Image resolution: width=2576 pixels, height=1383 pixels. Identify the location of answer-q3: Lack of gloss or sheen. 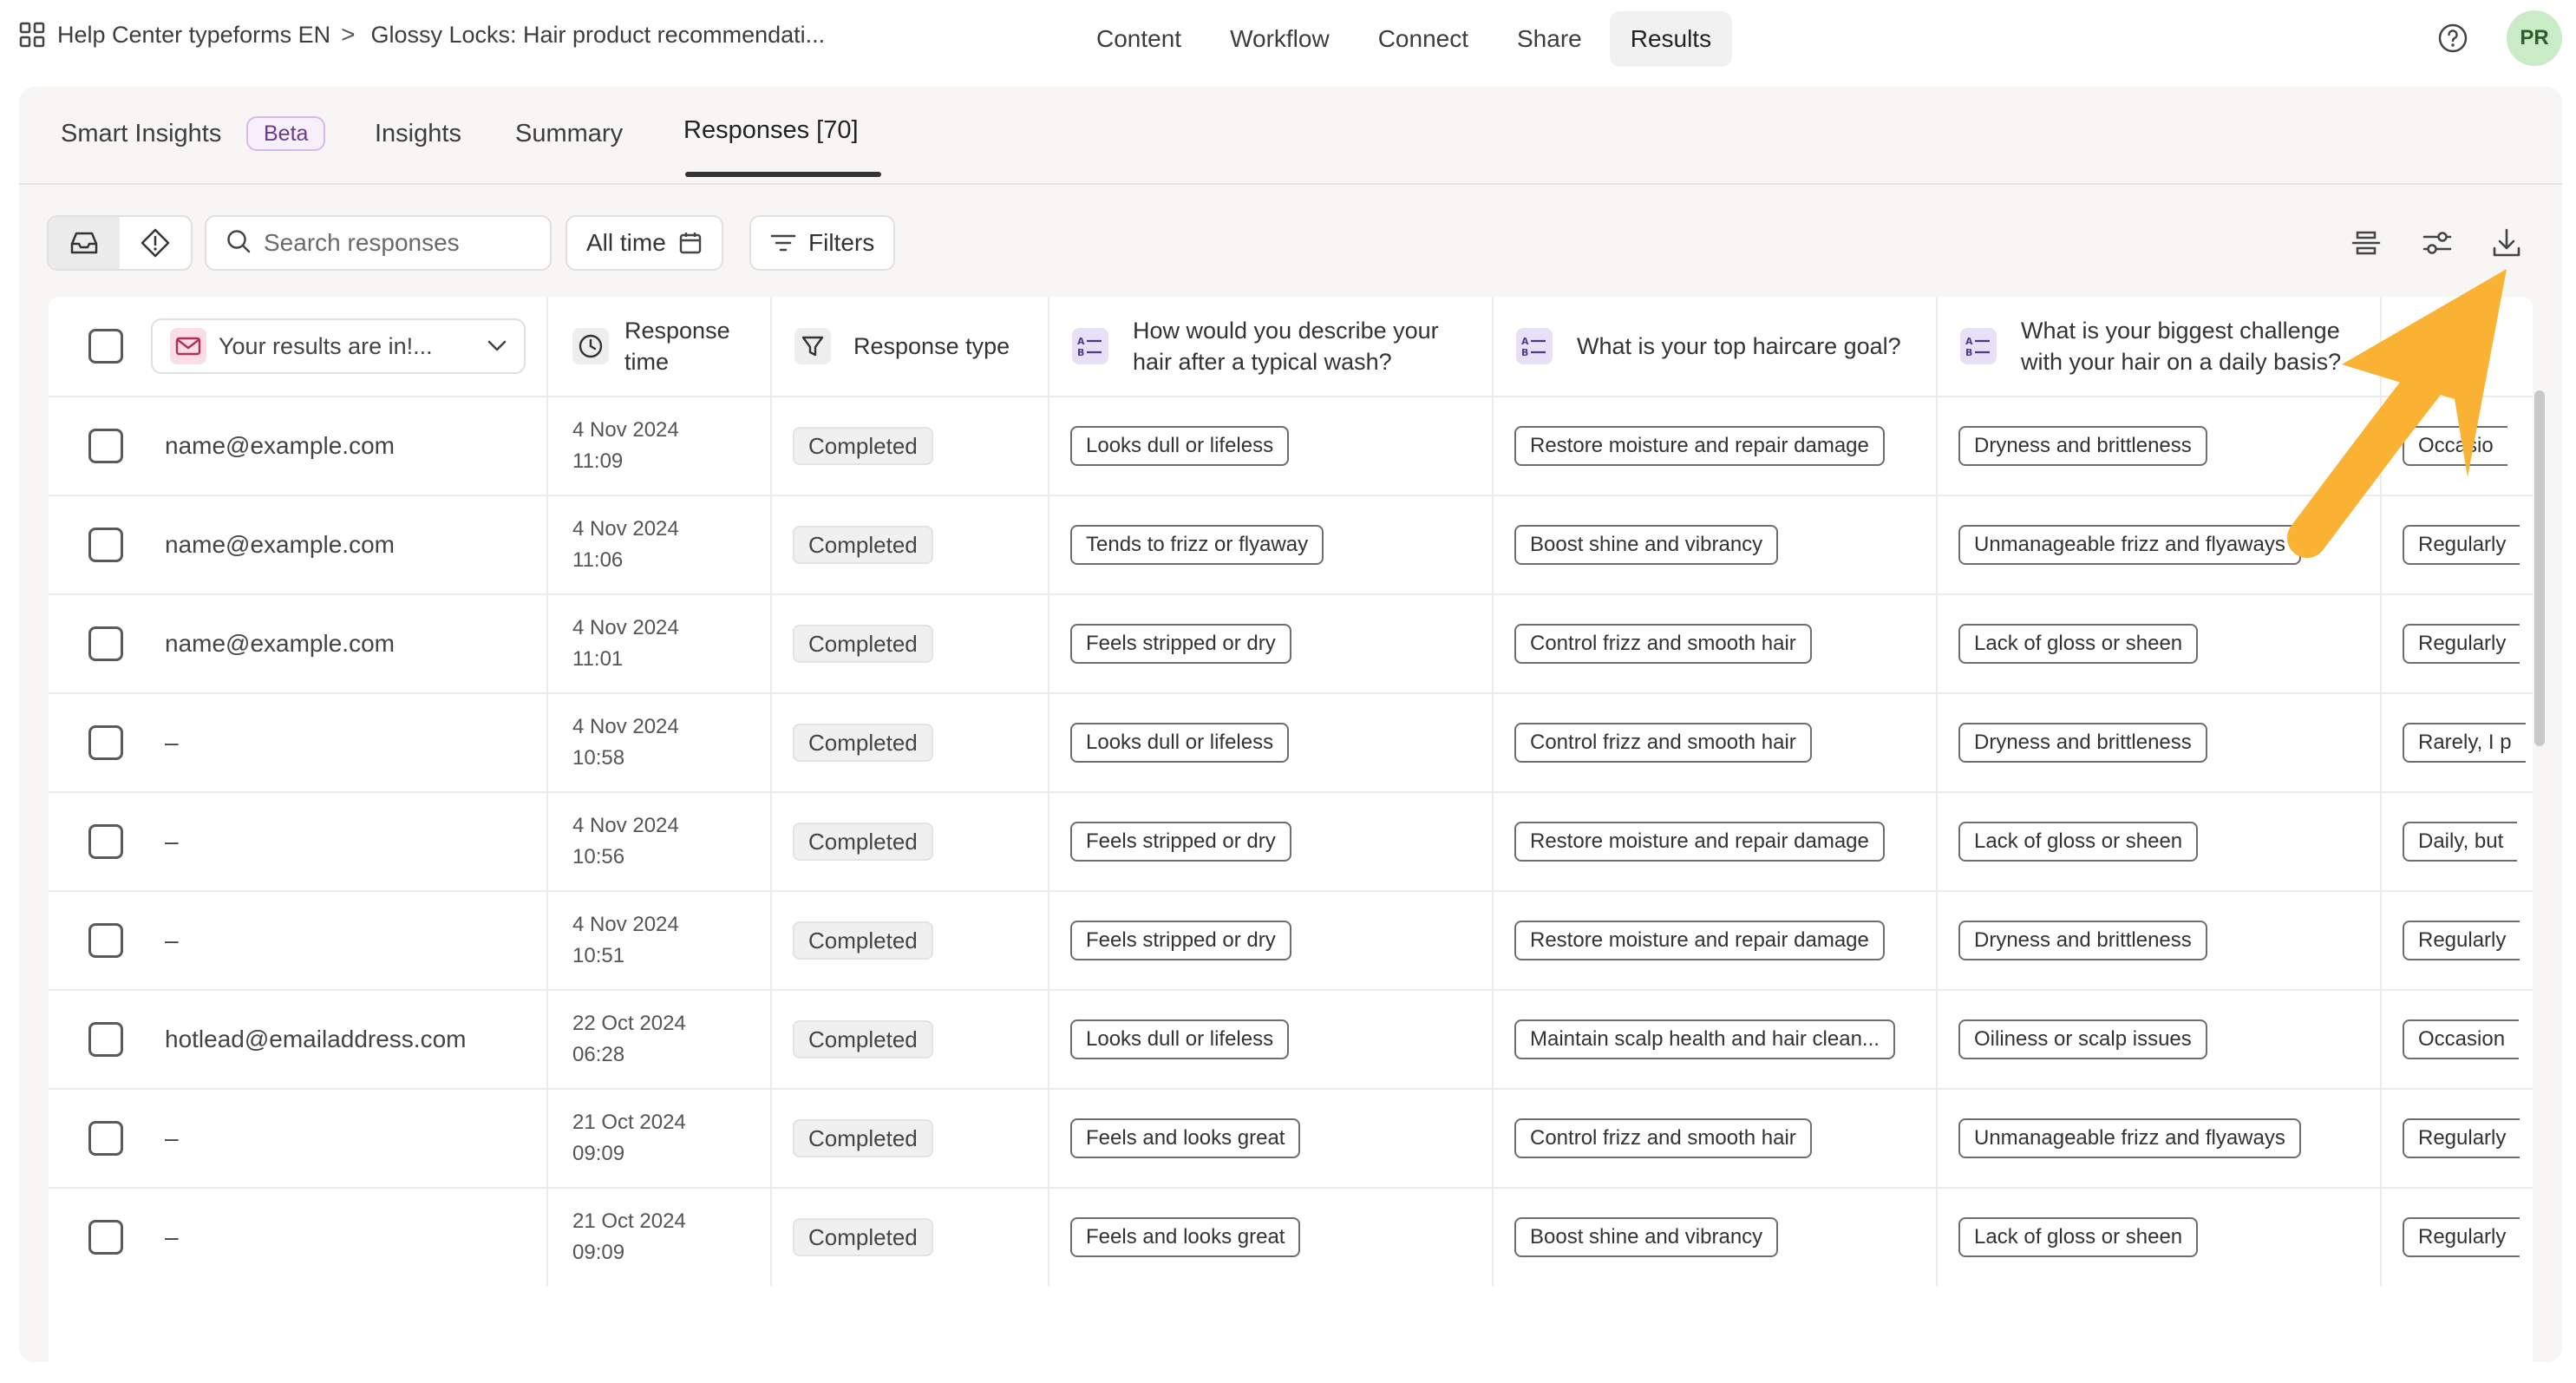
(2078, 1237).